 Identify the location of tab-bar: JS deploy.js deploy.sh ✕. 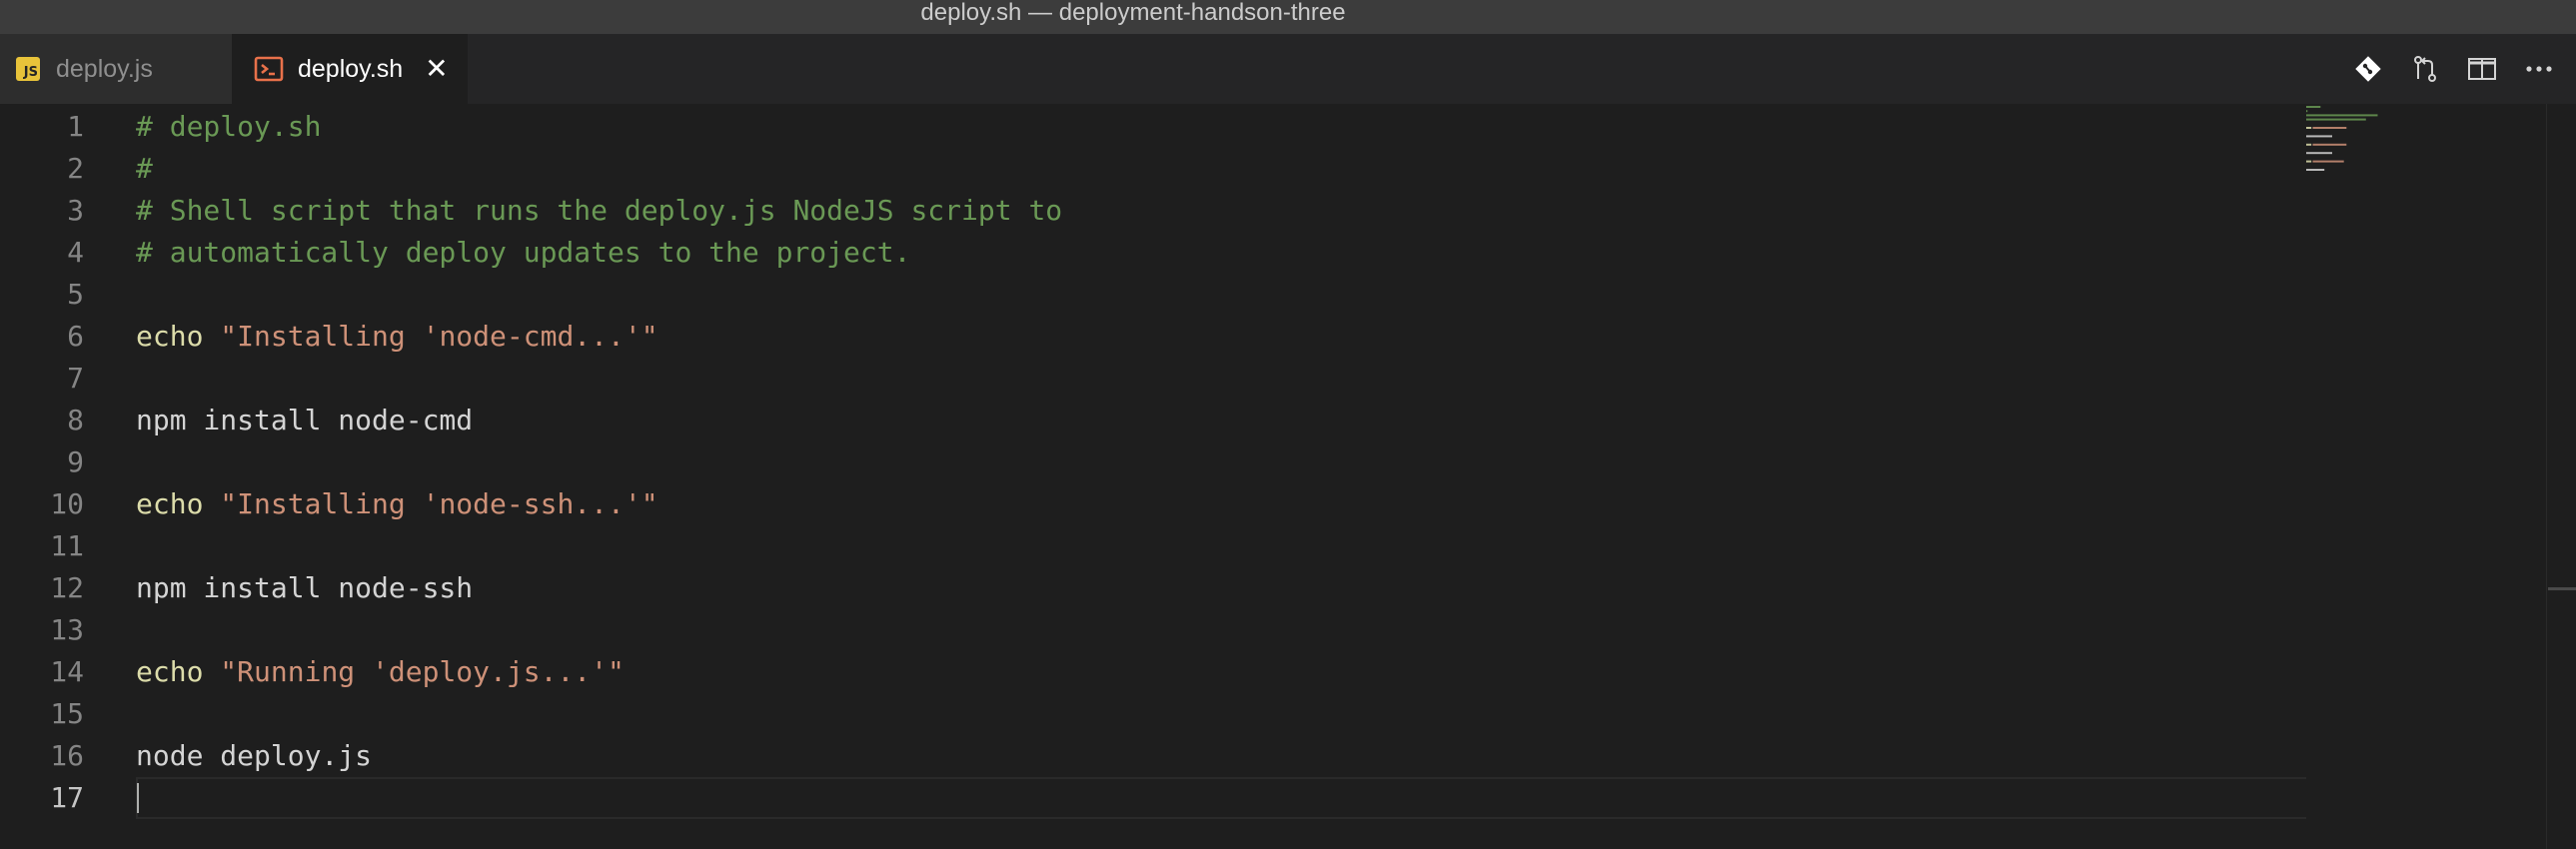
(1288, 69).